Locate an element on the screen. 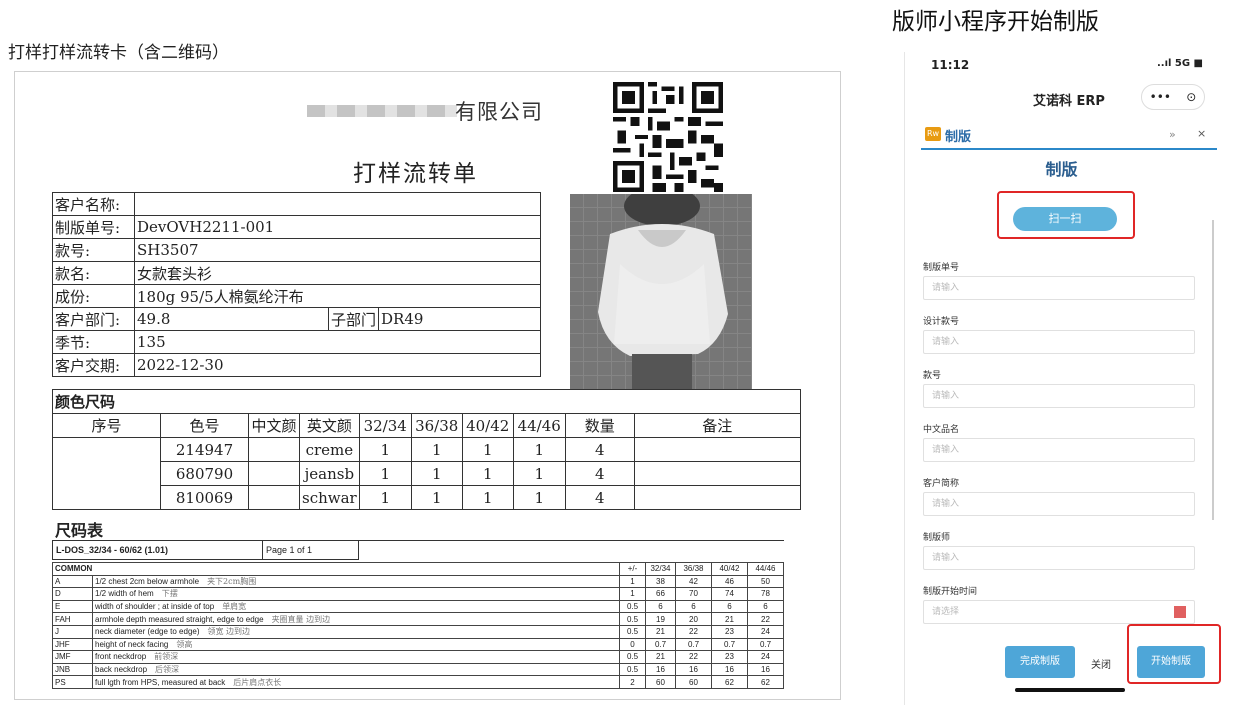 Image resolution: width=1233 pixels, height=705 pixels. size-value-cell: 74 is located at coordinates (729, 594).